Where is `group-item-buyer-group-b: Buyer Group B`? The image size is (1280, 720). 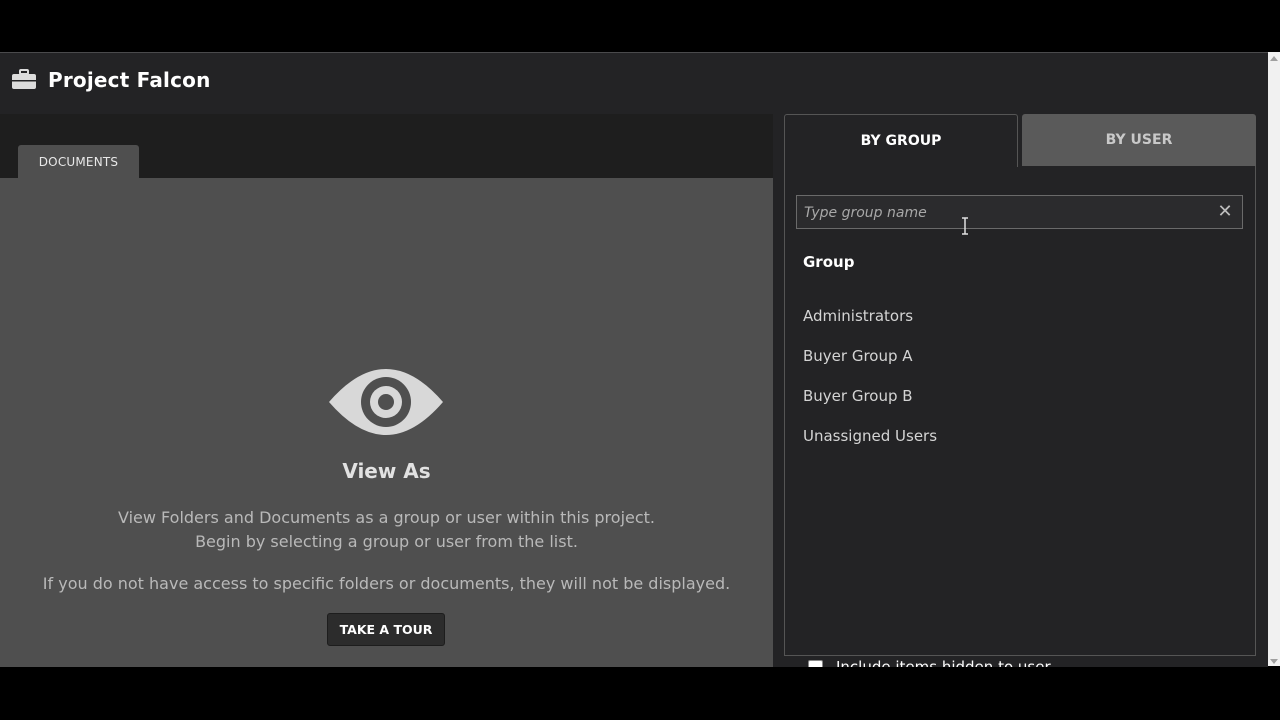
group-item-buyer-group-b: Buyer Group B is located at coordinates (1018, 396).